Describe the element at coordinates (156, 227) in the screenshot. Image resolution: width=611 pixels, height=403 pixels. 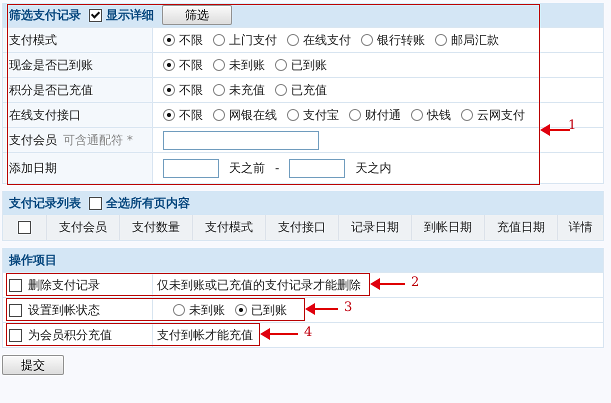
I see `column-header: 支付数量` at that location.